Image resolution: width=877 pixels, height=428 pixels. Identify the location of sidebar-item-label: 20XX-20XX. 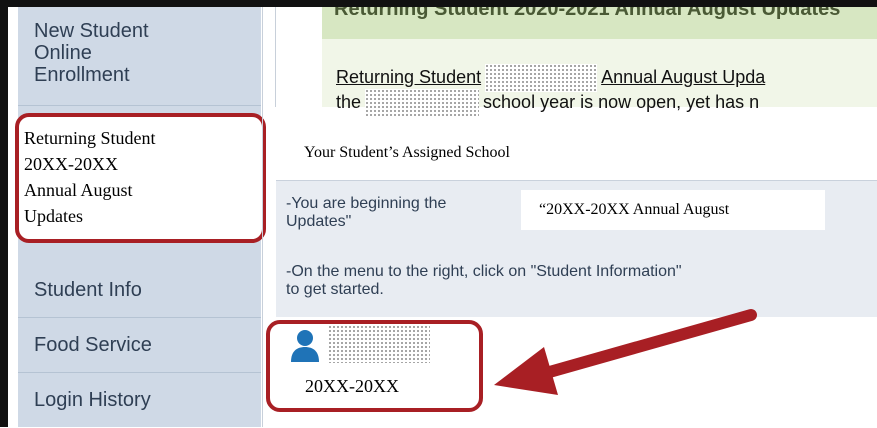
(71, 164).